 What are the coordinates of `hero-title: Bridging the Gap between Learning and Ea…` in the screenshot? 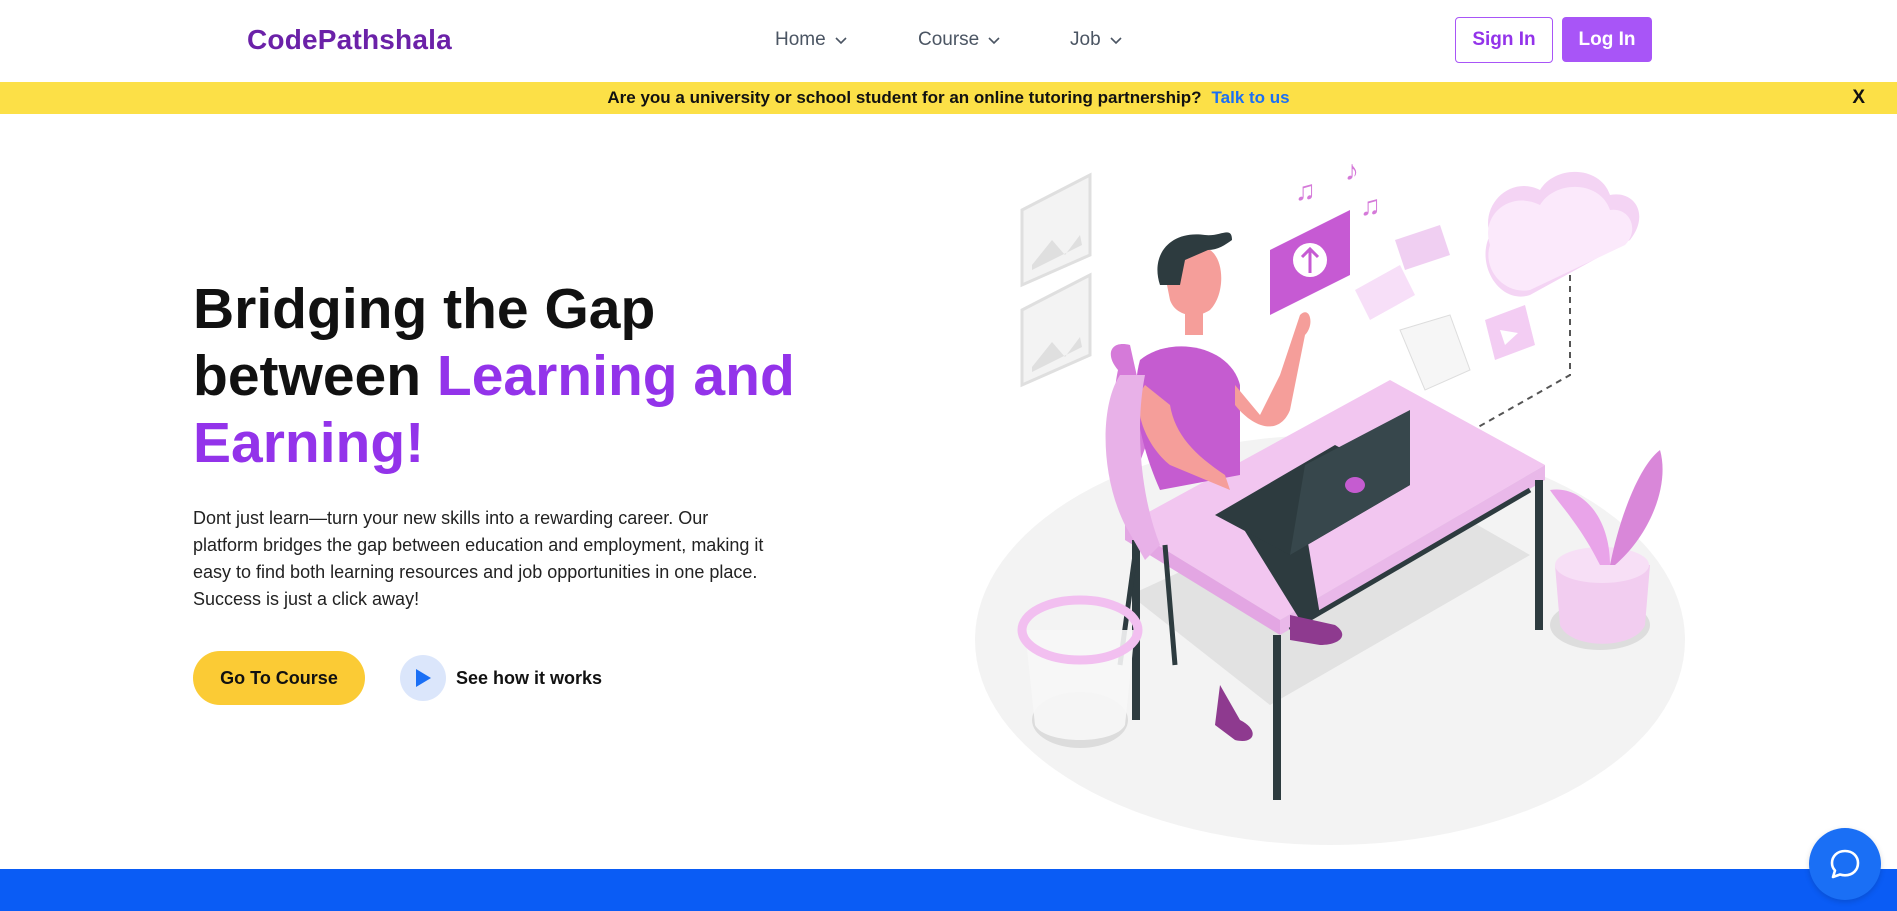 It's located at (503, 376).